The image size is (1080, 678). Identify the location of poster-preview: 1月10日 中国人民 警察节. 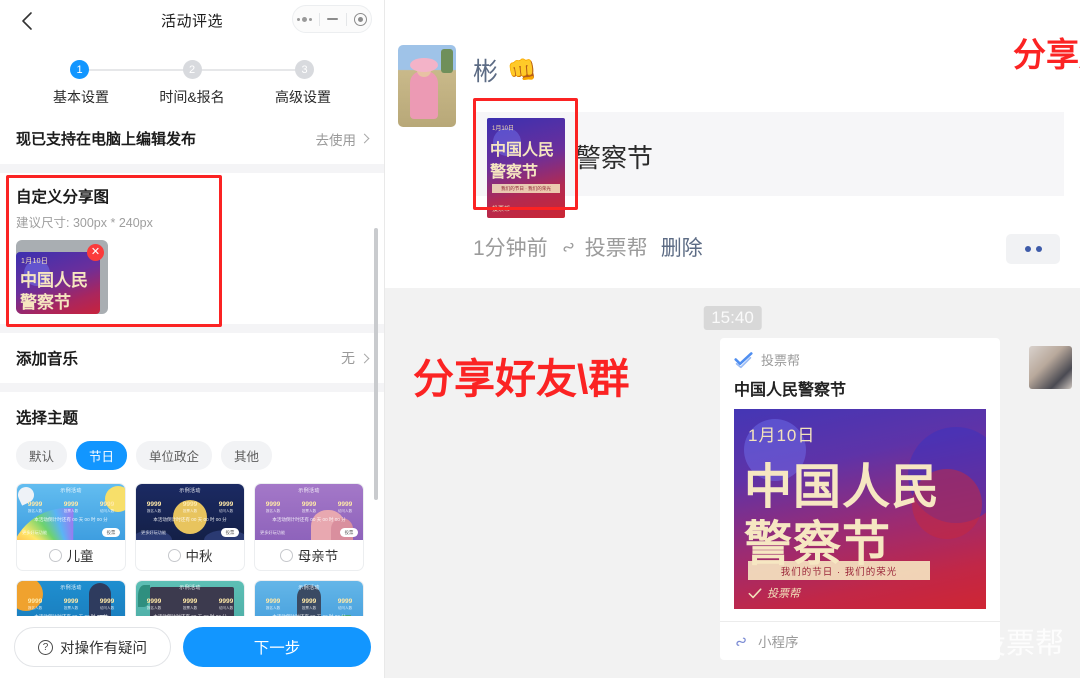
(58, 283).